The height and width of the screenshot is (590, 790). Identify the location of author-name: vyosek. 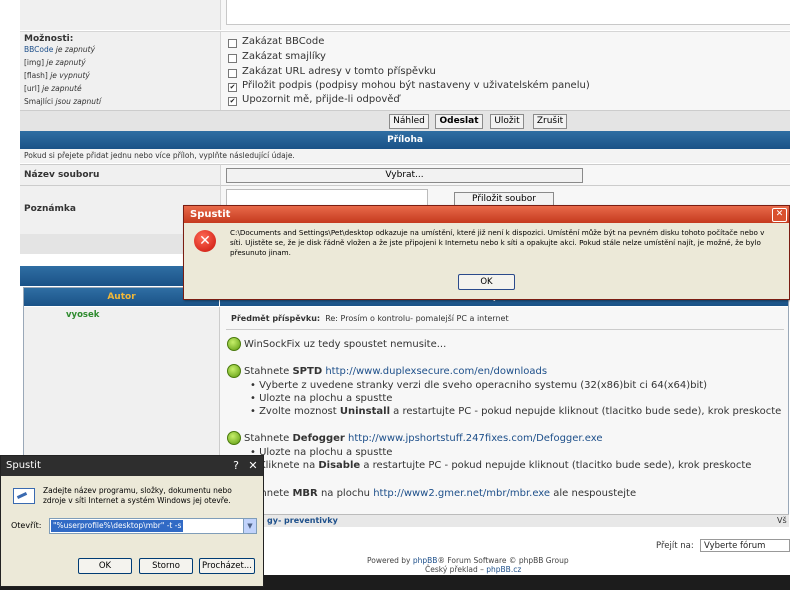
(82, 315).